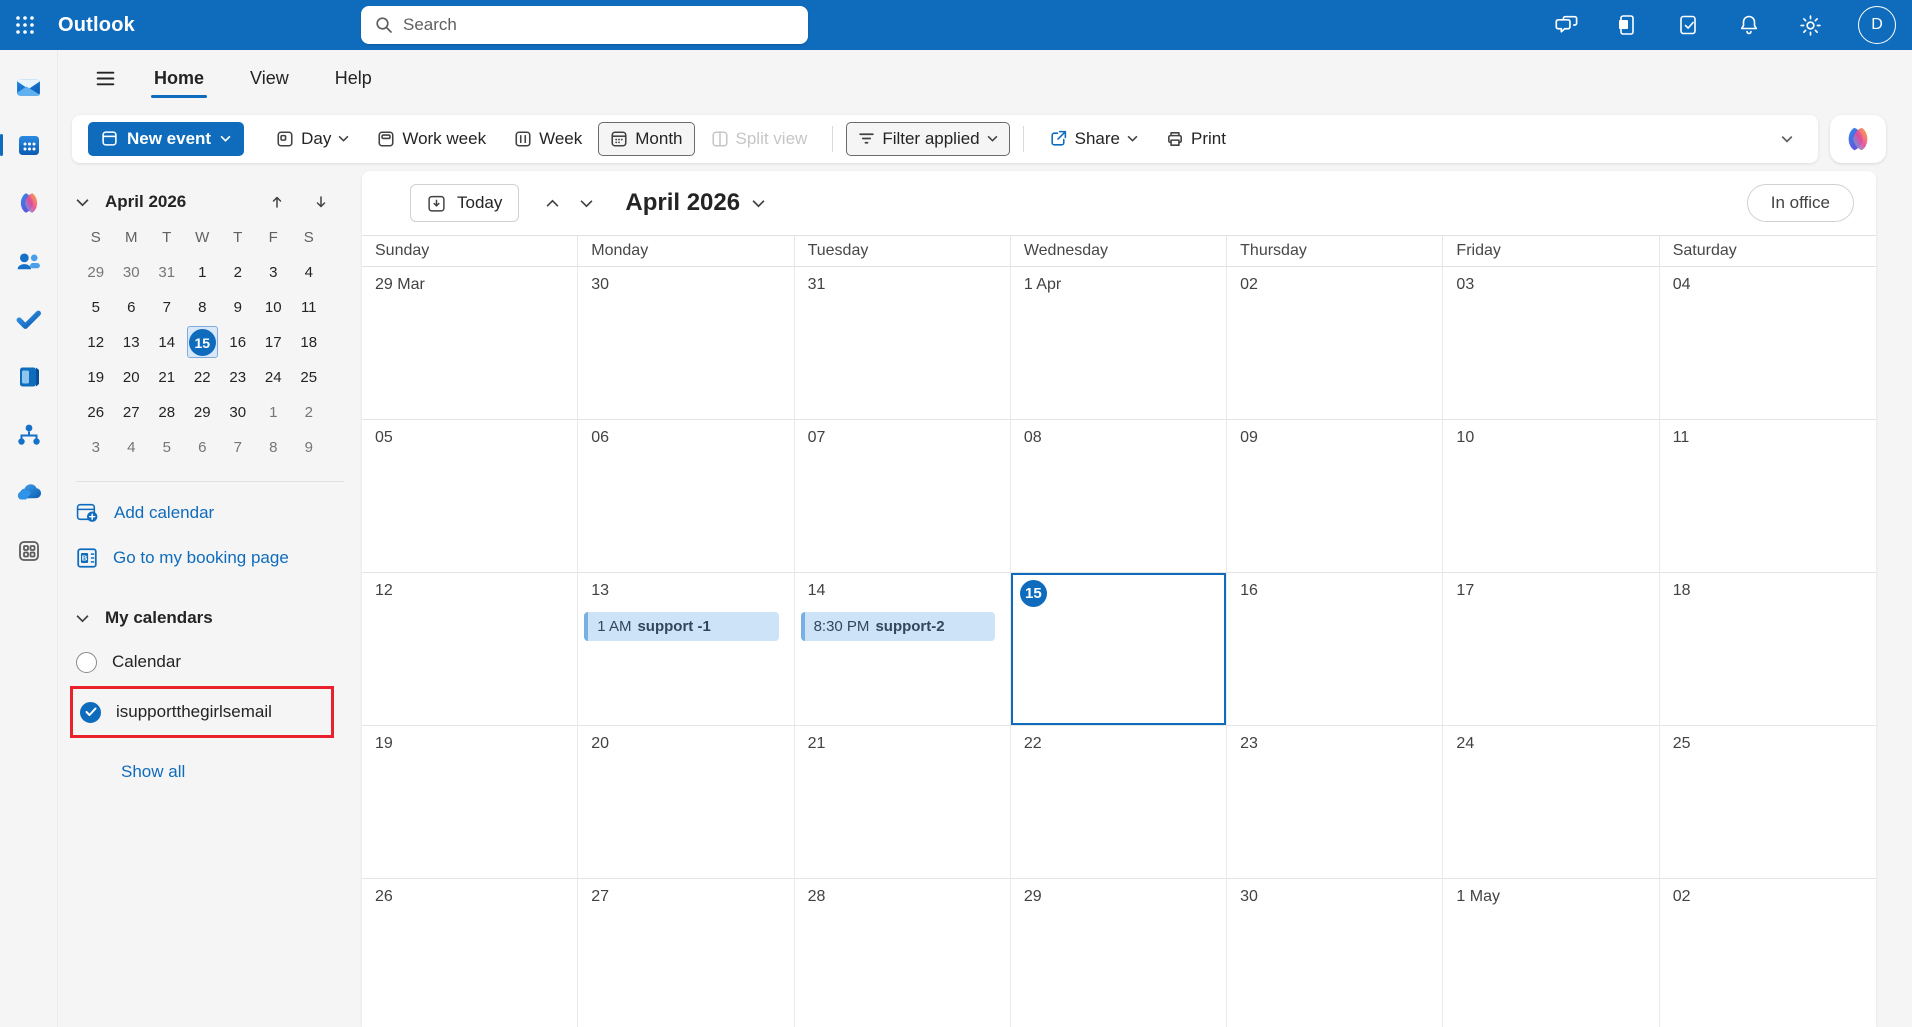 This screenshot has height=1027, width=1912. Describe the element at coordinates (1551, 343) in the screenshot. I see `calendar-cell: 03` at that location.